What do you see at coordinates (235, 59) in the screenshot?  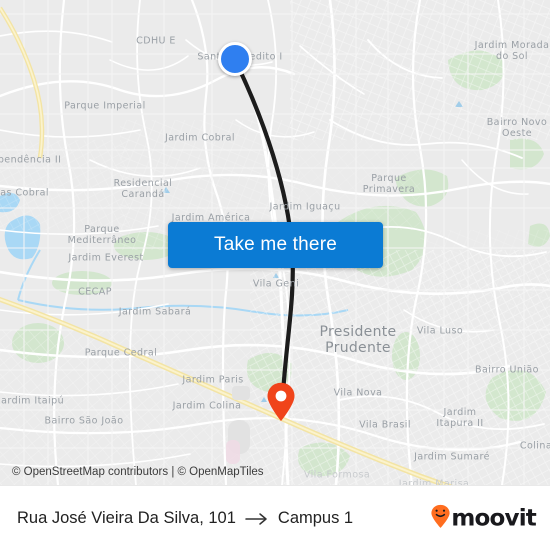 I see `origin-marker-icon` at bounding box center [235, 59].